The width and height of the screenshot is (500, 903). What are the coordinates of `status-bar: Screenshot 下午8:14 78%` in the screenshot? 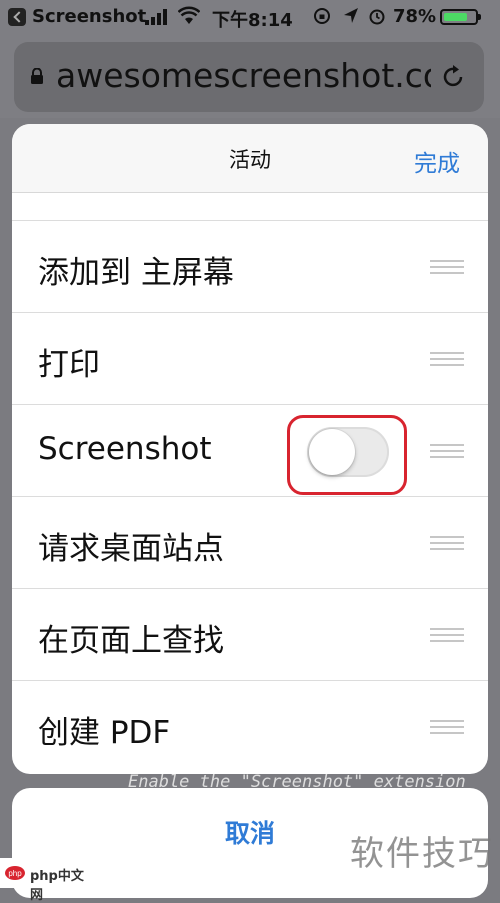 It's located at (250, 17).